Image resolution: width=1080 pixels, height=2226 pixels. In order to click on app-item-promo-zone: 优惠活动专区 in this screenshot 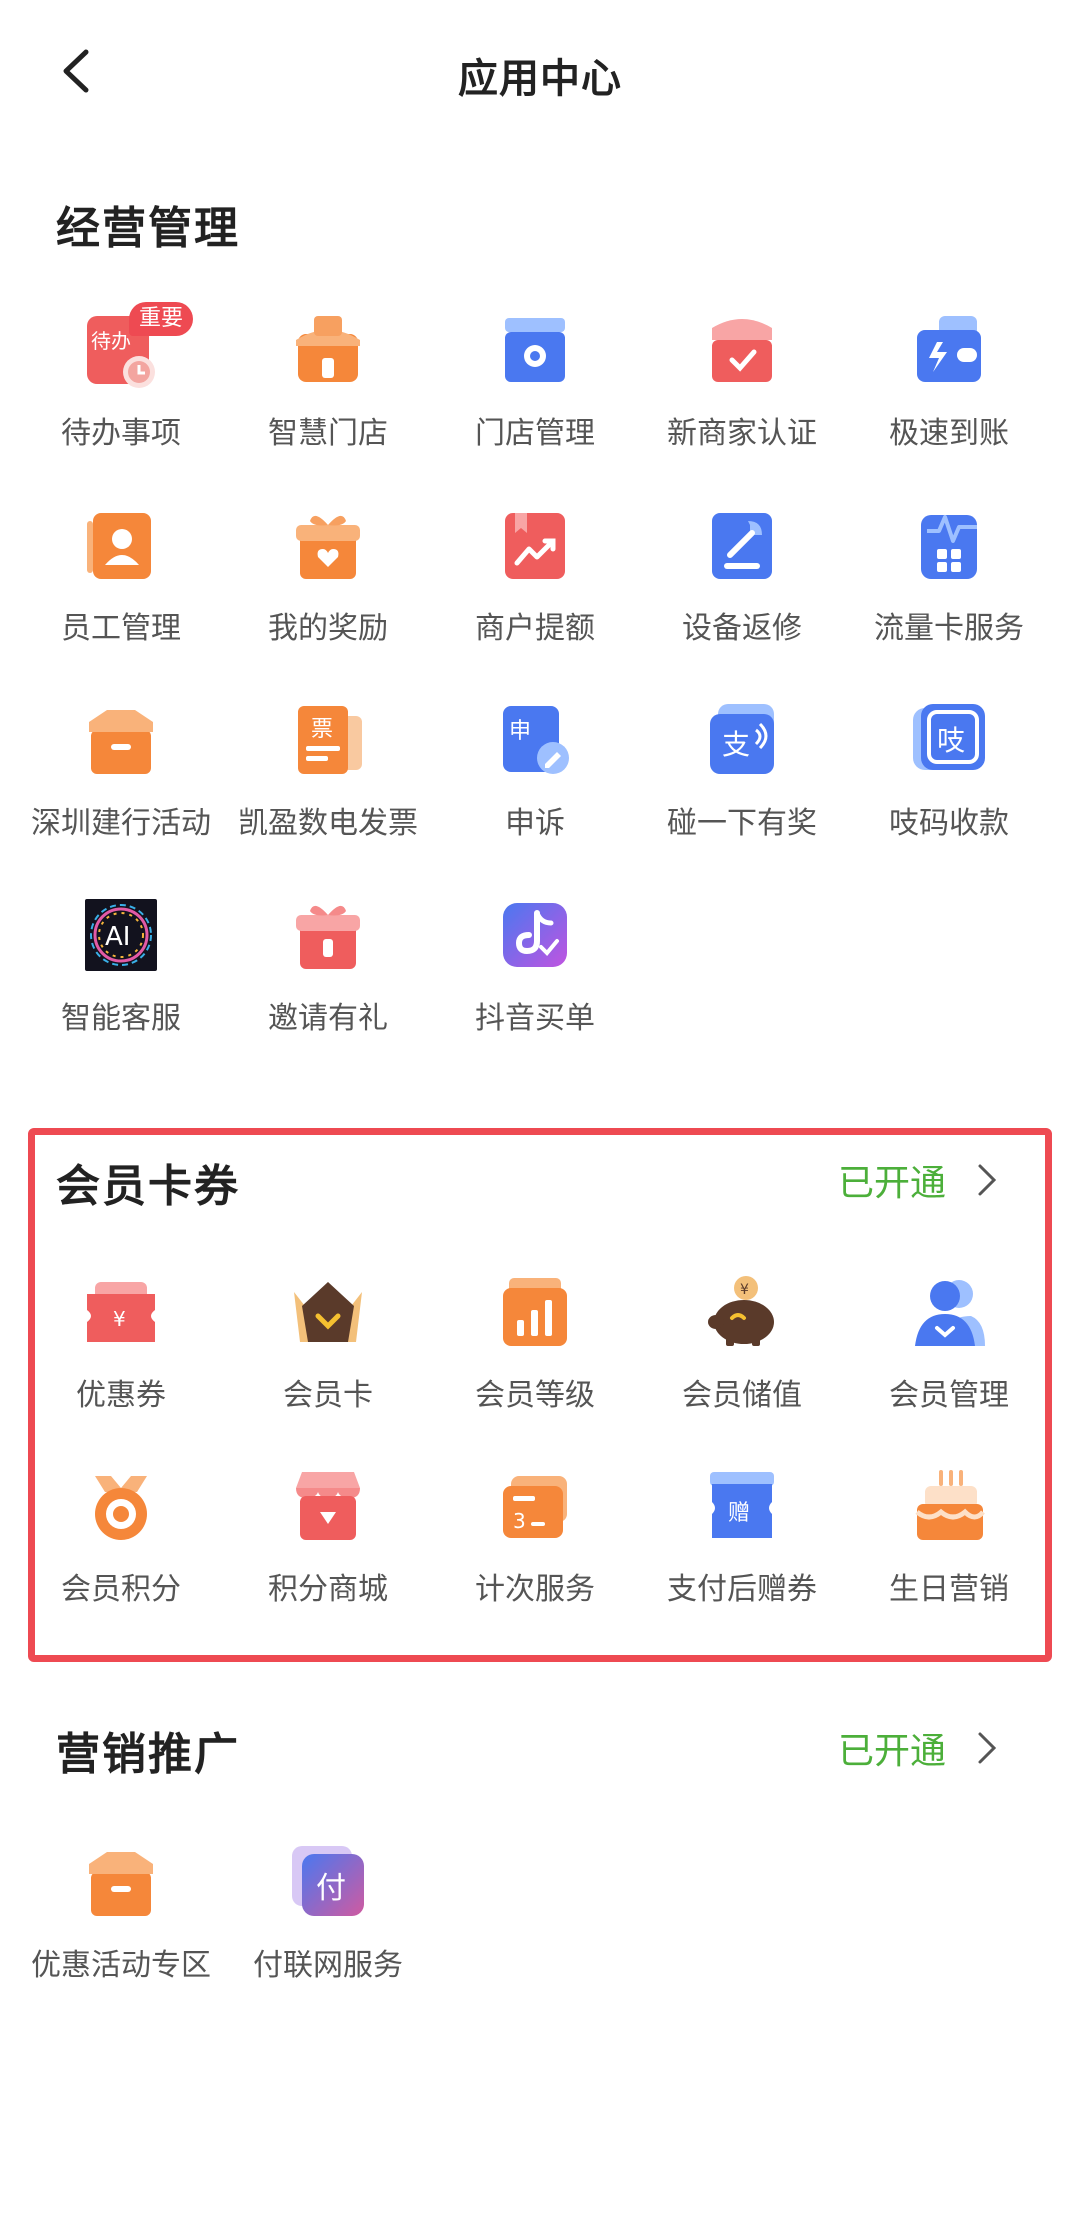, I will do `click(121, 1917)`.